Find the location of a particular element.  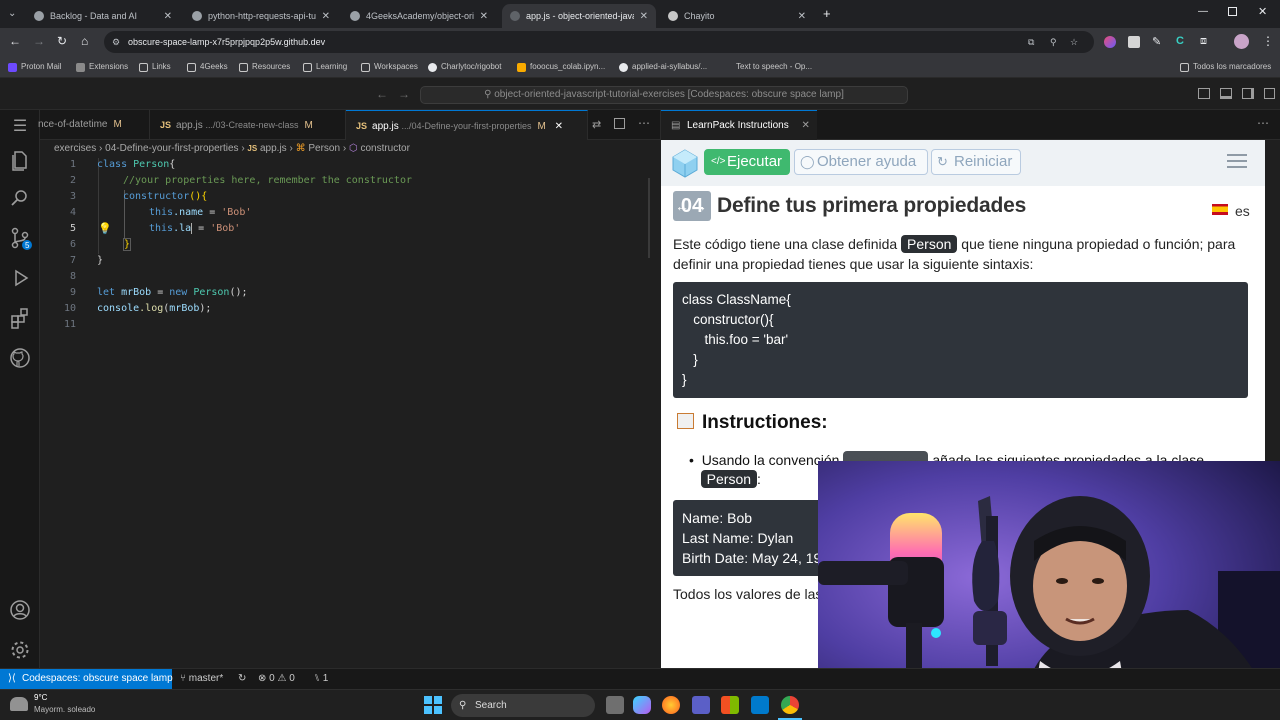

lightbulb-icon: 💡 is located at coordinates (105, 228).